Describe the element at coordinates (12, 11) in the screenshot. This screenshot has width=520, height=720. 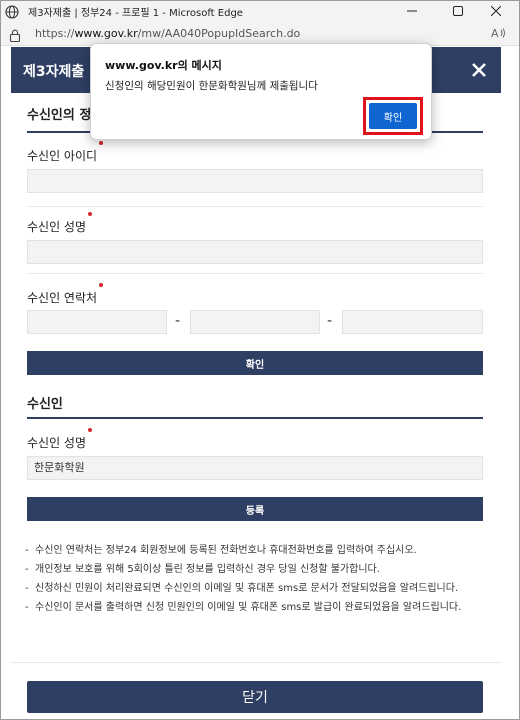
I see `globe-icon` at that location.